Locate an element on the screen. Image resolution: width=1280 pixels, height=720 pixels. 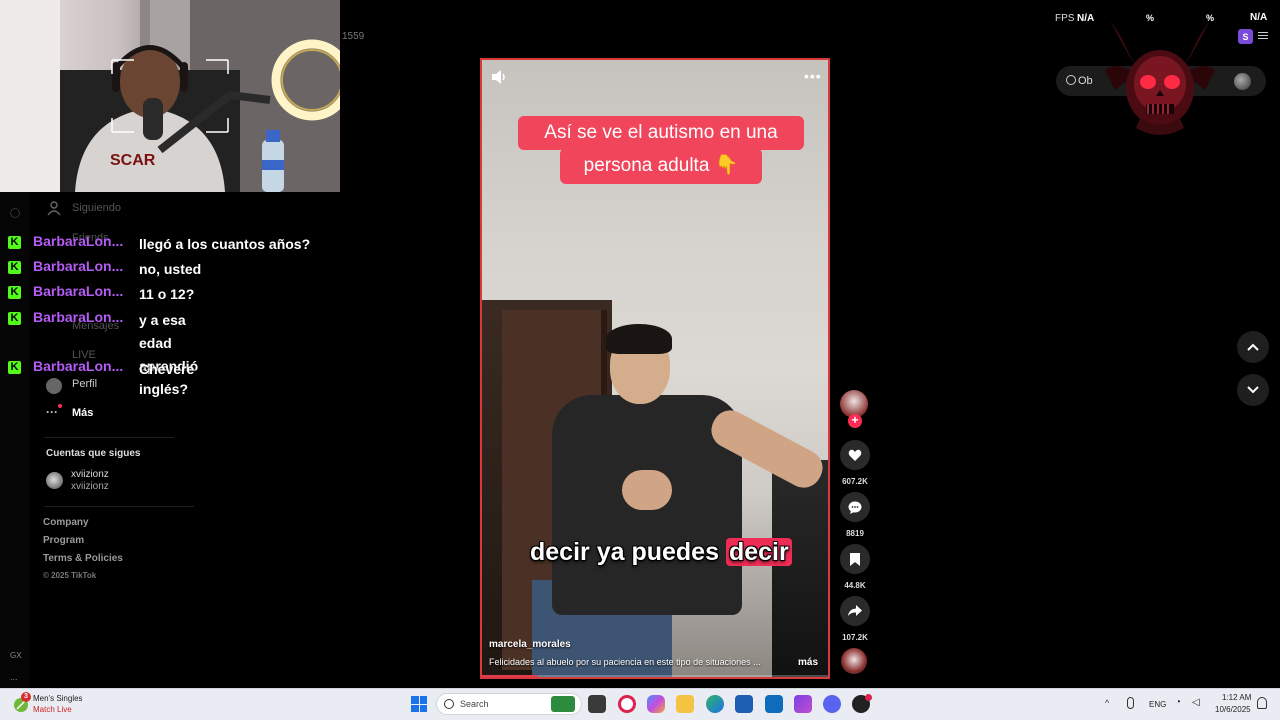
edge-icon is located at coordinates (715, 704).